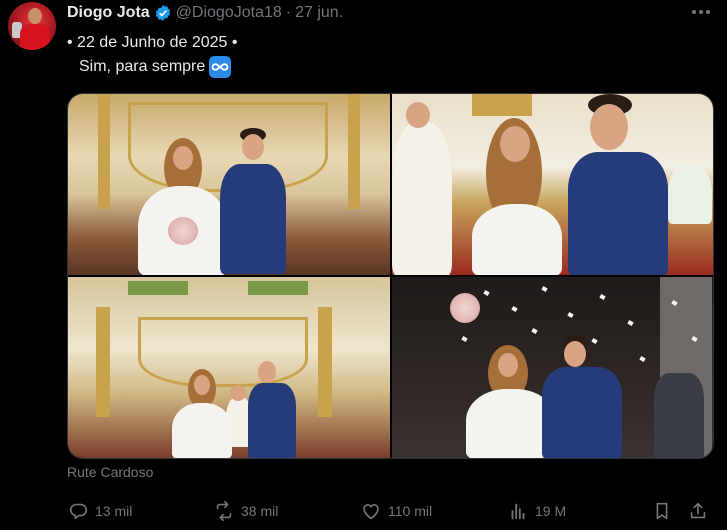  Describe the element at coordinates (35, 16) in the screenshot. I see `avatar-head` at that location.